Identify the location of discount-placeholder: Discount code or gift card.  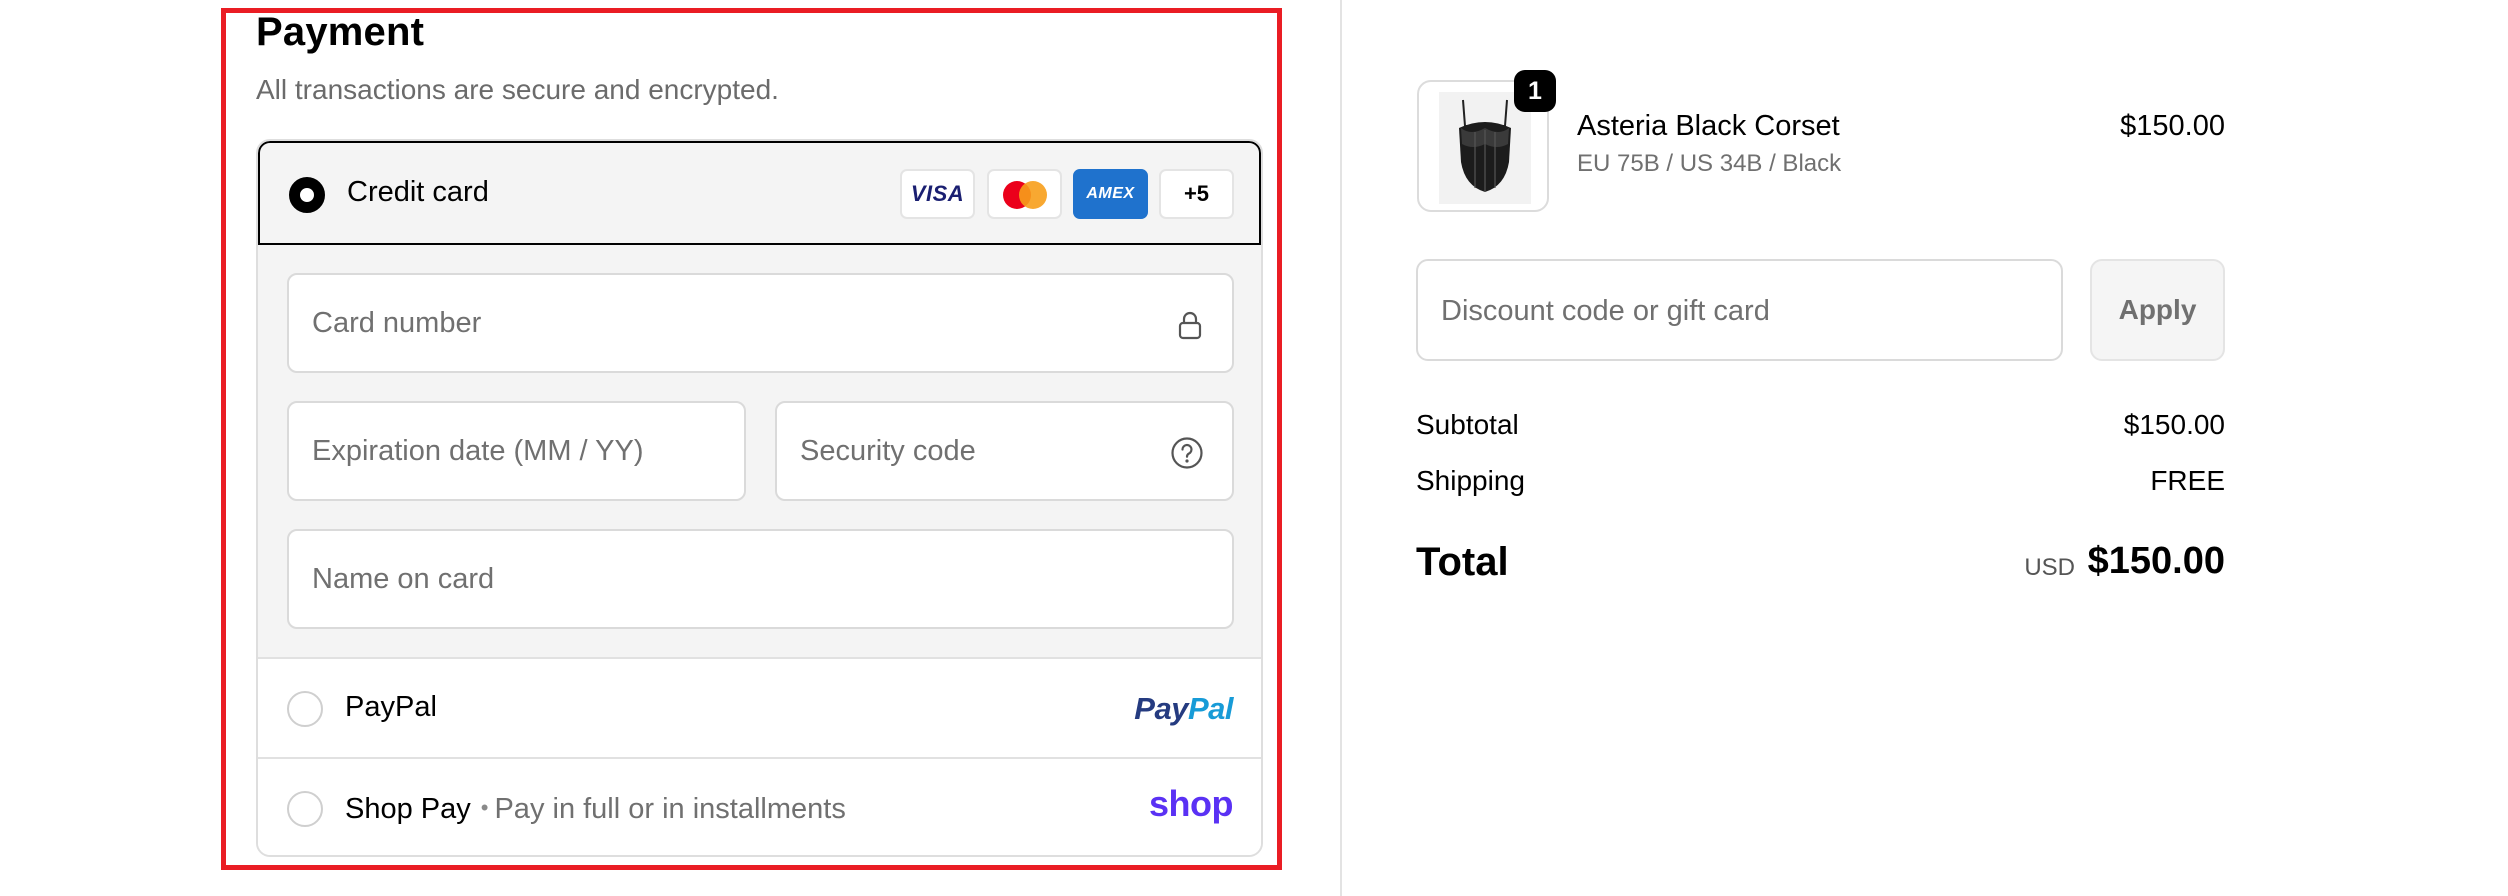
(1605, 311).